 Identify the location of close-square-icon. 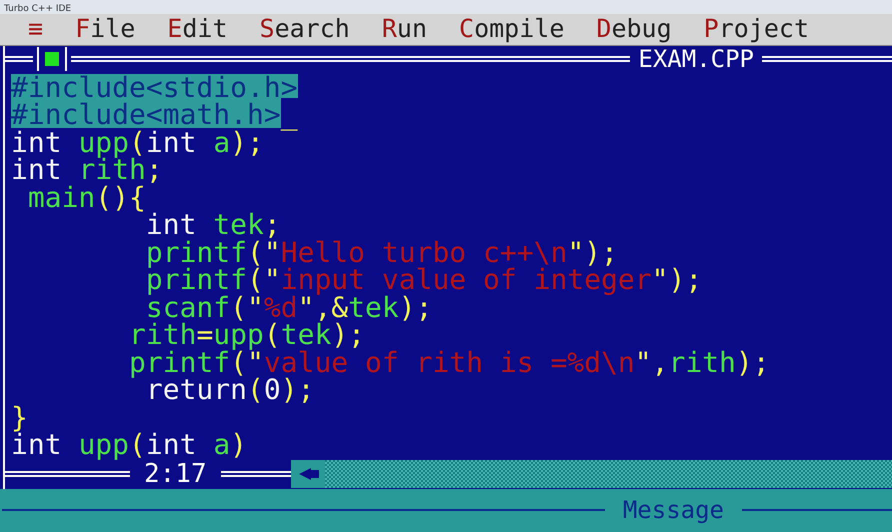
(52, 59).